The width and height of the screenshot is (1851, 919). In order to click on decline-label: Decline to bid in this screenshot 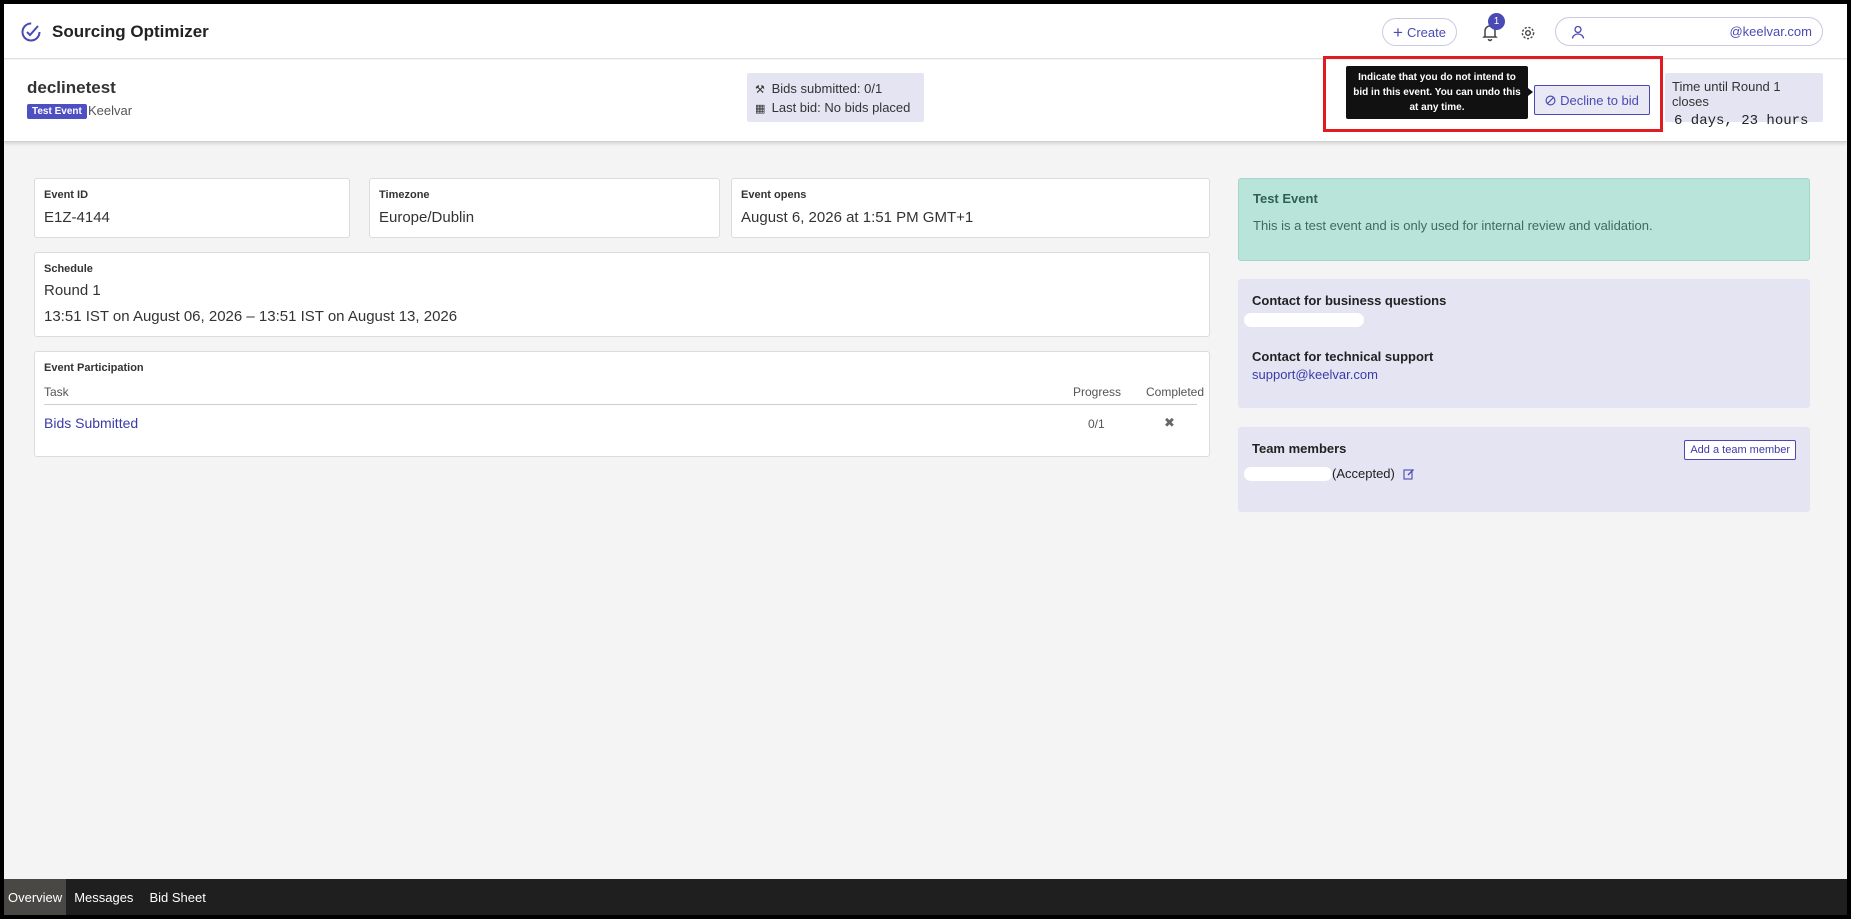, I will do `click(1599, 100)`.